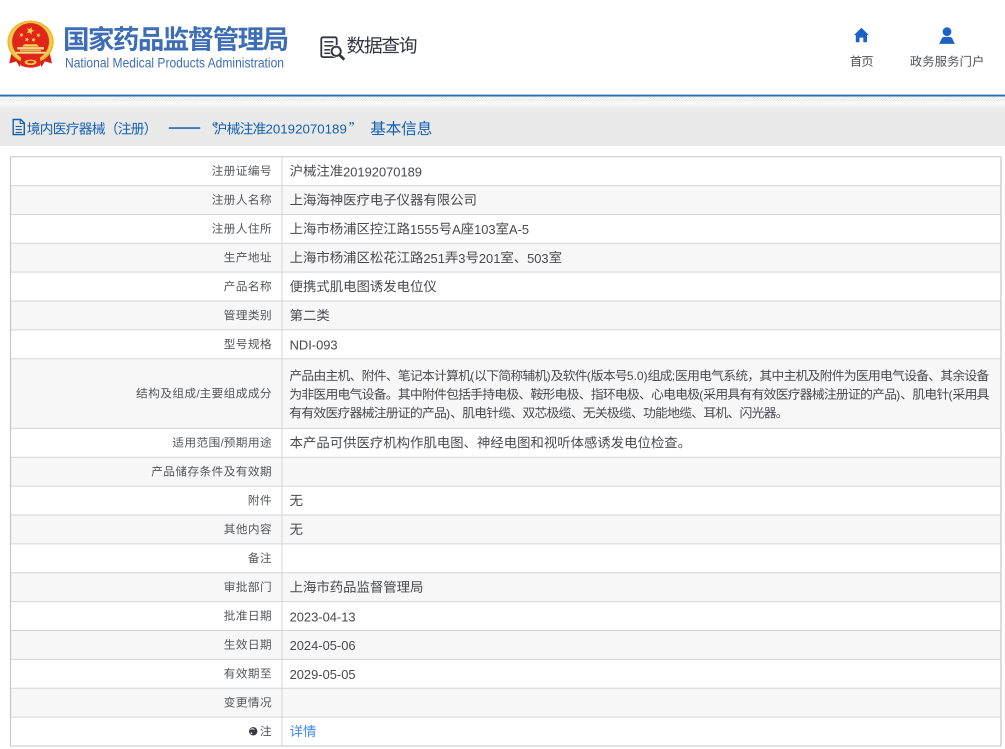  Describe the element at coordinates (490, 258) in the screenshot. I see `svg-text: 201` at that location.